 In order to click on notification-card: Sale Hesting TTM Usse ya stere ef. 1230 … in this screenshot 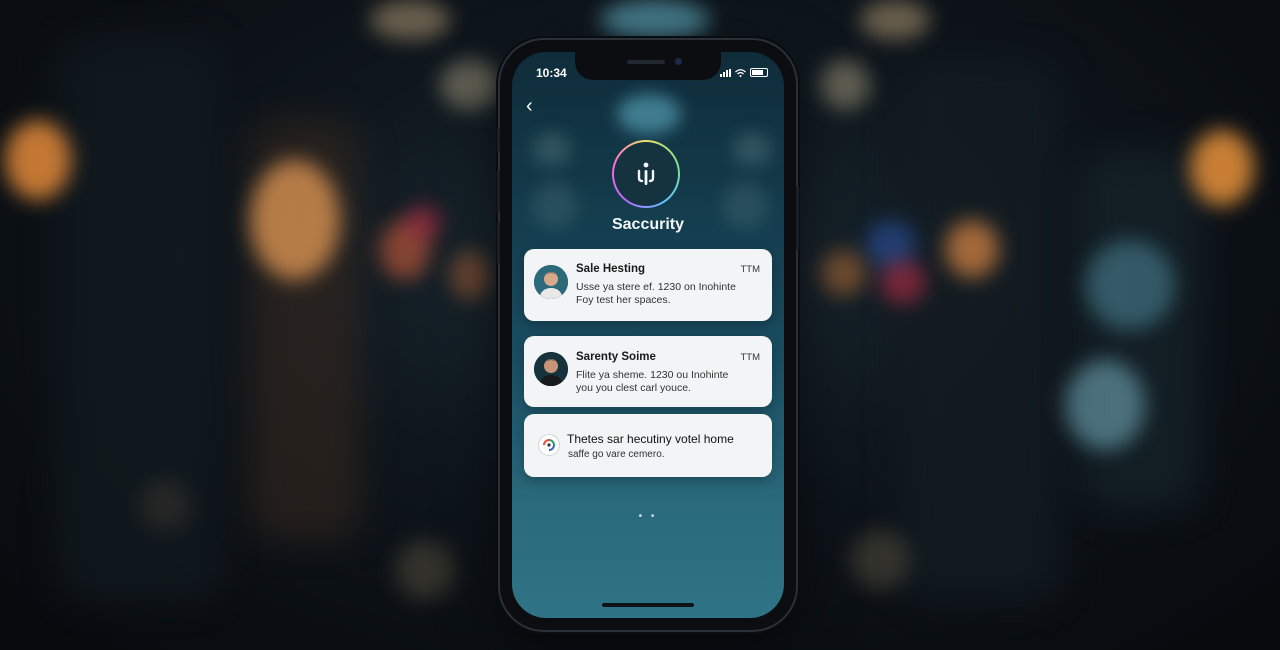, I will do `click(648, 285)`.